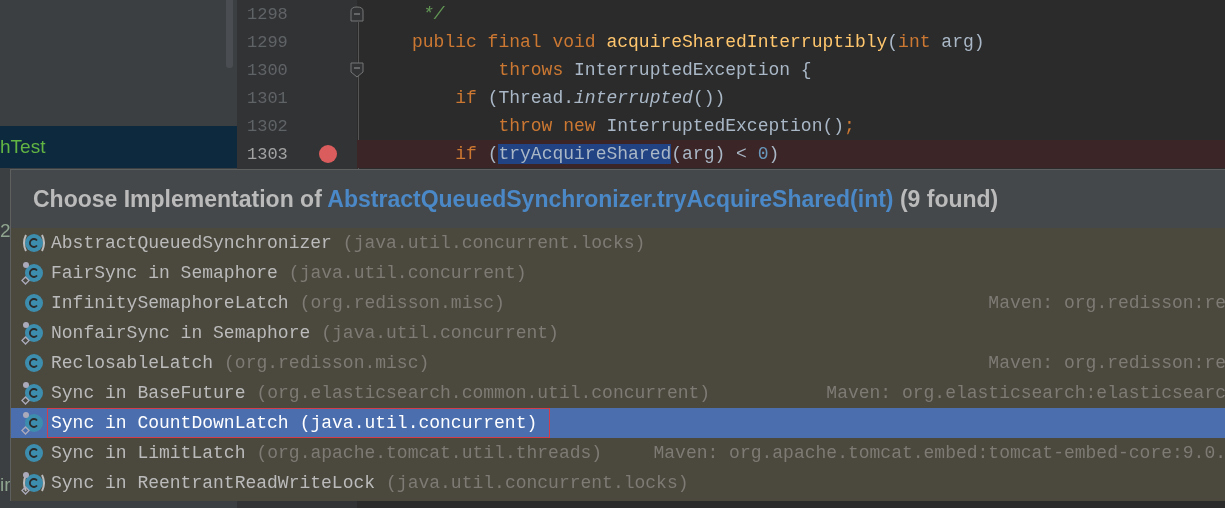 This screenshot has height=508, width=1225. Describe the element at coordinates (132, 363) in the screenshot. I see `class-name: ReclosableLatch` at that location.